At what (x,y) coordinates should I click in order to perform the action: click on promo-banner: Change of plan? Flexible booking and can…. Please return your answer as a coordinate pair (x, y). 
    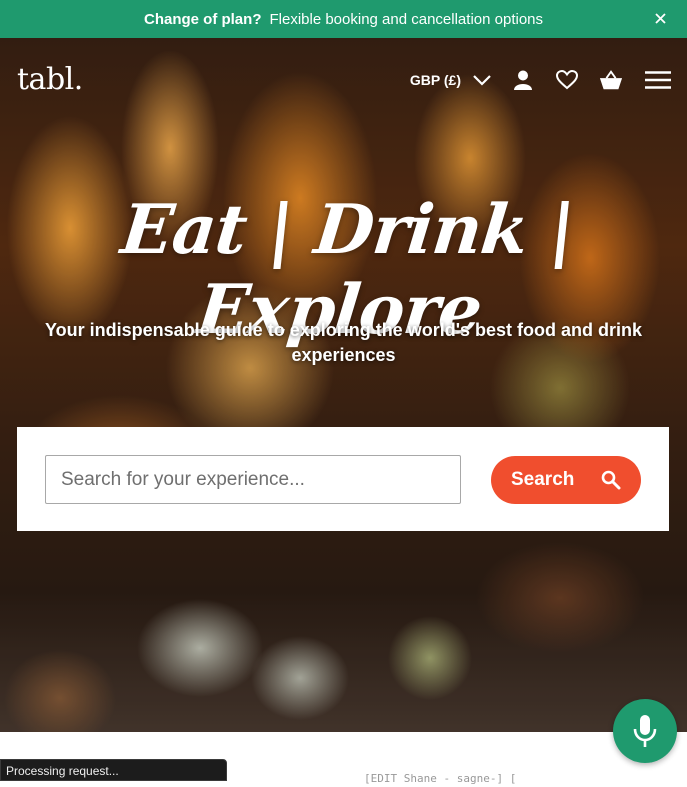
    Looking at the image, I should click on (343, 19).